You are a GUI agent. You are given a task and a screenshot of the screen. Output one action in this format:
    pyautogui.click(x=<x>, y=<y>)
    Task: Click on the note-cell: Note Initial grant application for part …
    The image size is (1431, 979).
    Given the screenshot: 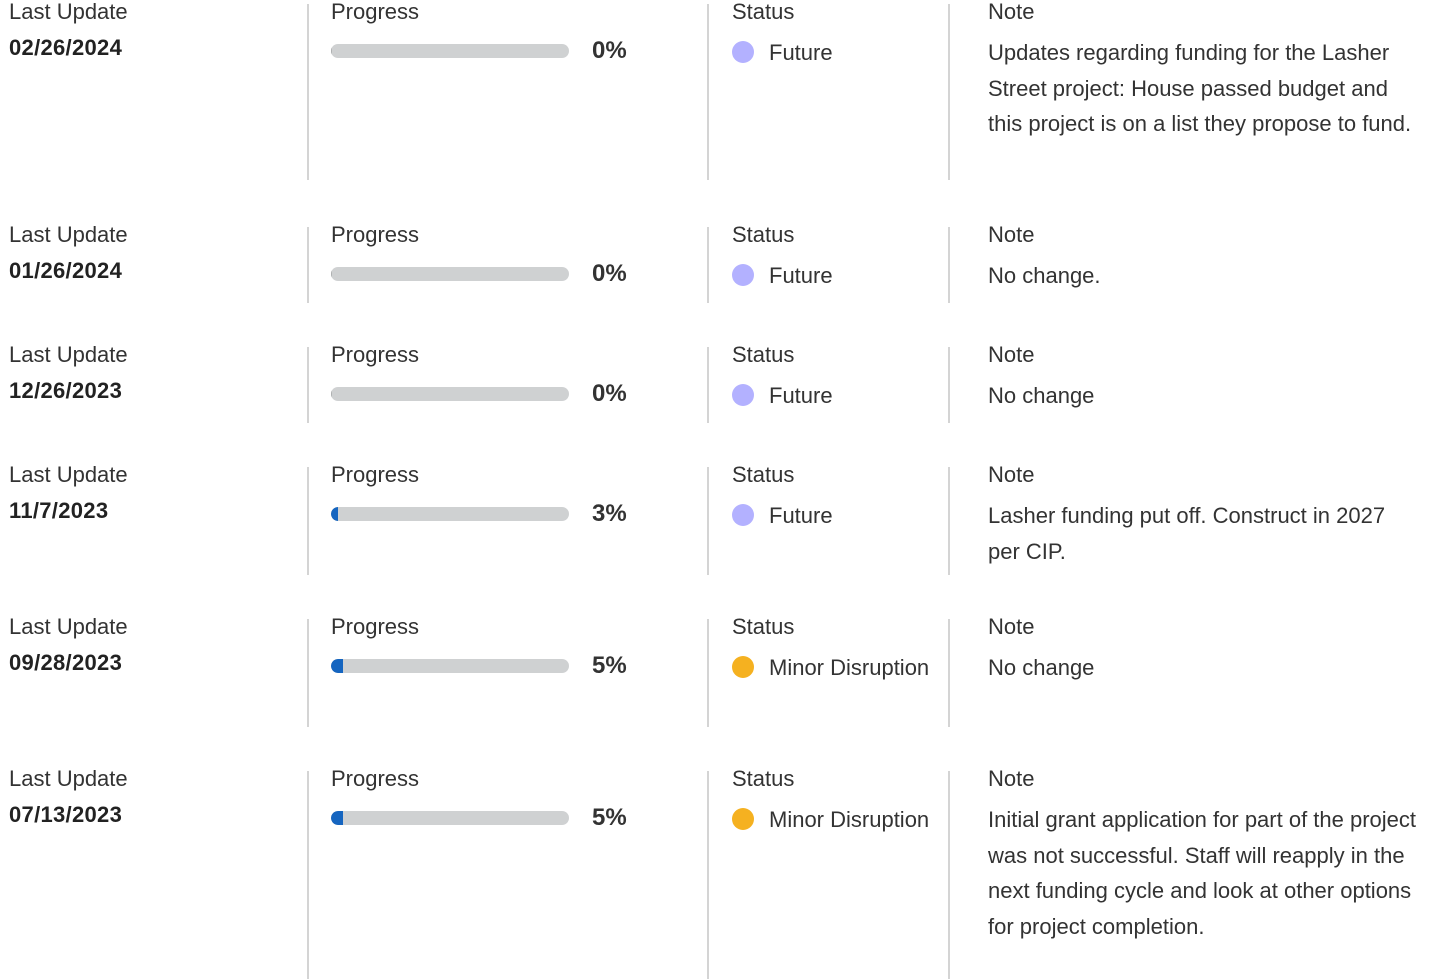 What is the action you would take?
    pyautogui.click(x=1188, y=873)
    